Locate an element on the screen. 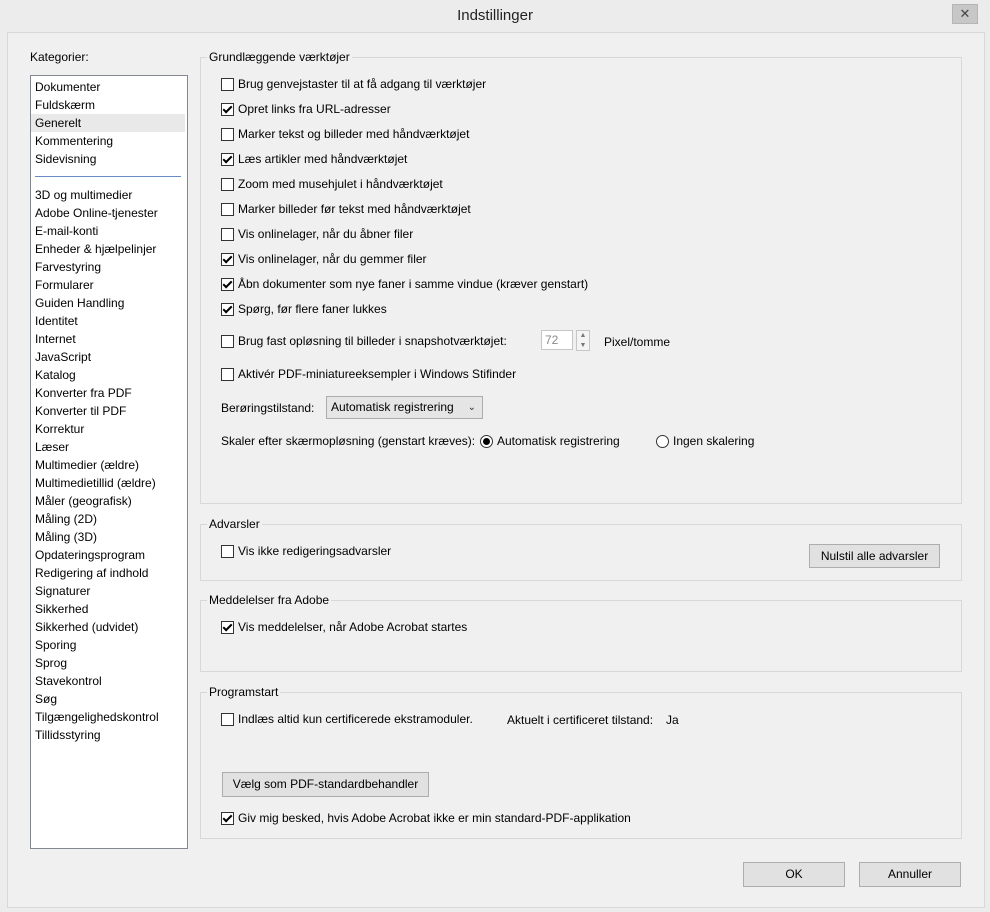 This screenshot has width=990, height=912. category-item: Måling (3D) is located at coordinates (108, 537).